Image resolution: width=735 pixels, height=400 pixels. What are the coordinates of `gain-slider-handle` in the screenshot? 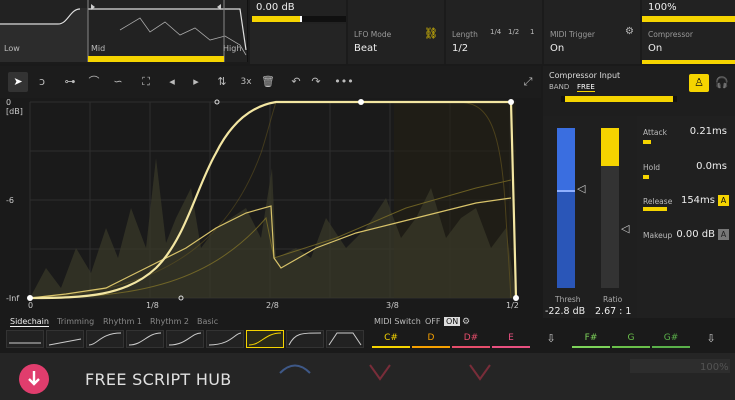 It's located at (301, 19).